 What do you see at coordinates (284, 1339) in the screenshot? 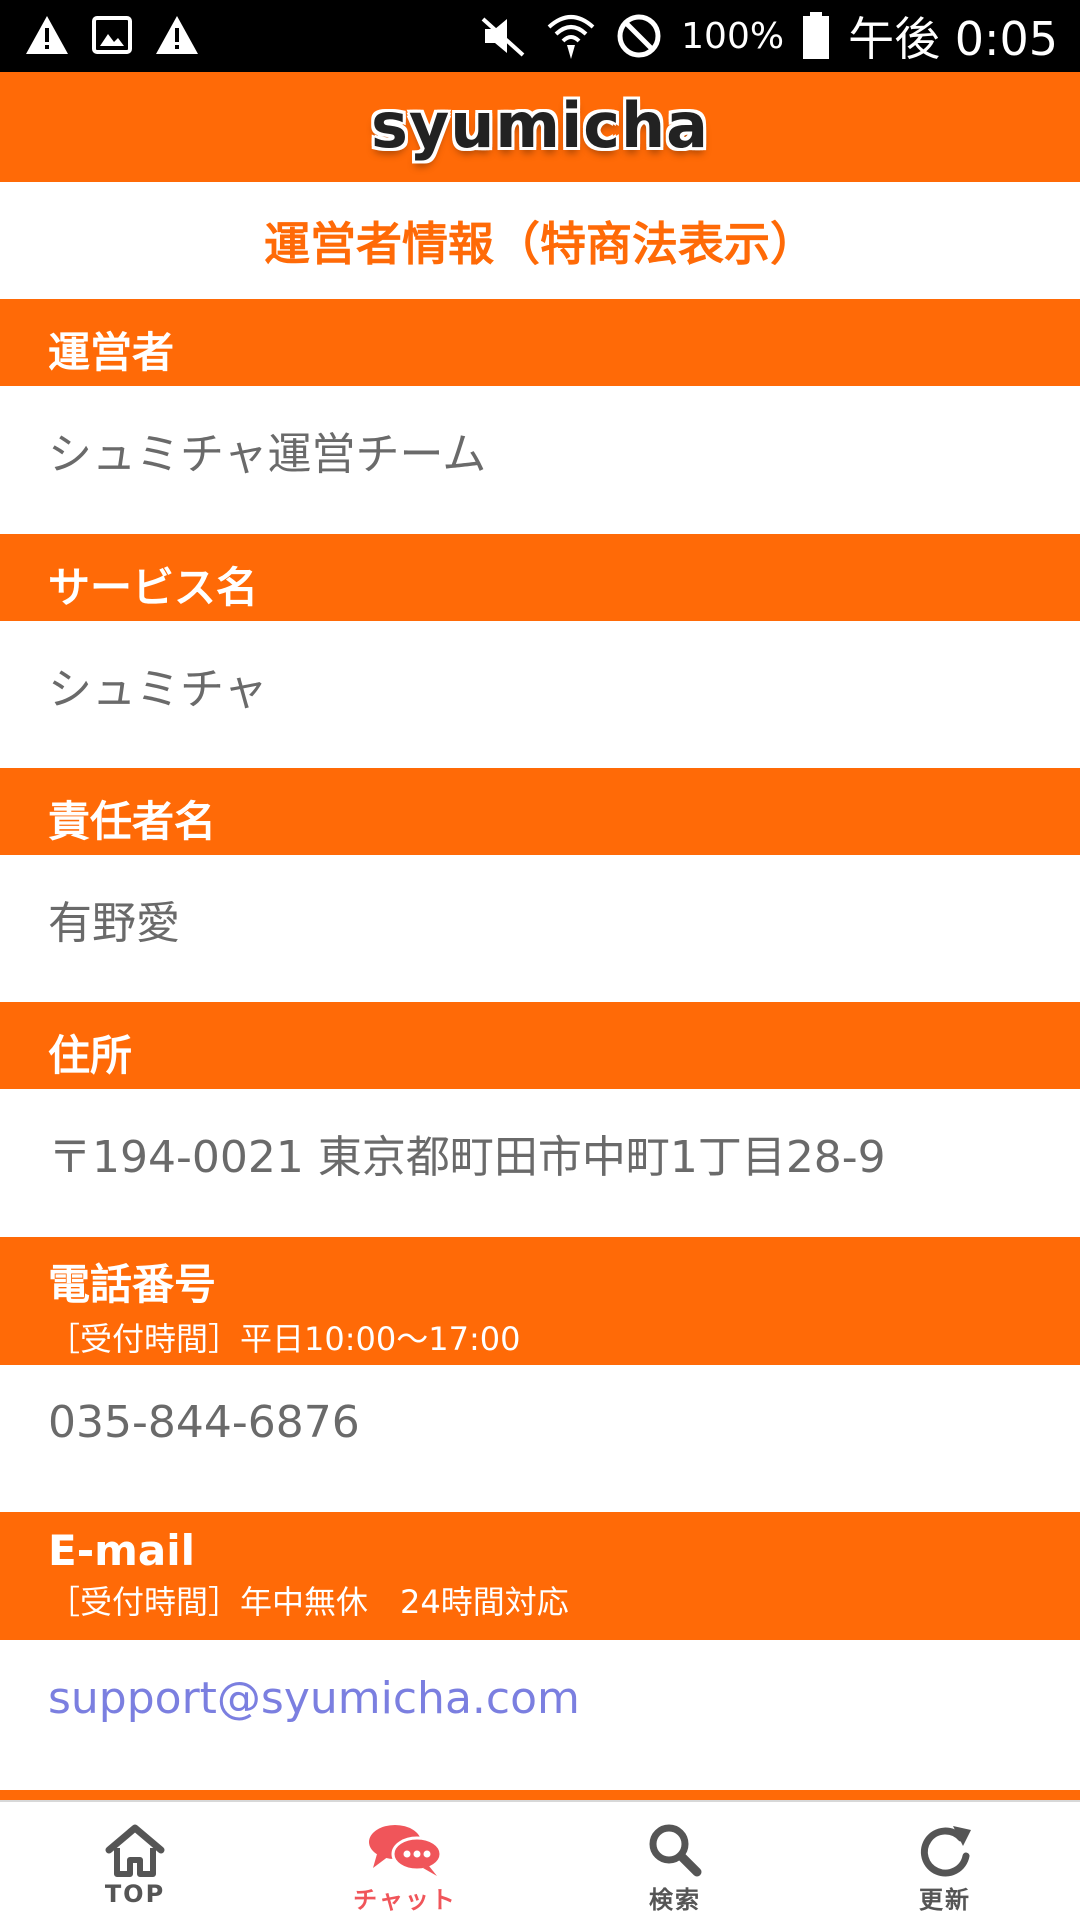
I see `section-sublabel: ［受付時間］平日10:00〜17:00` at bounding box center [284, 1339].